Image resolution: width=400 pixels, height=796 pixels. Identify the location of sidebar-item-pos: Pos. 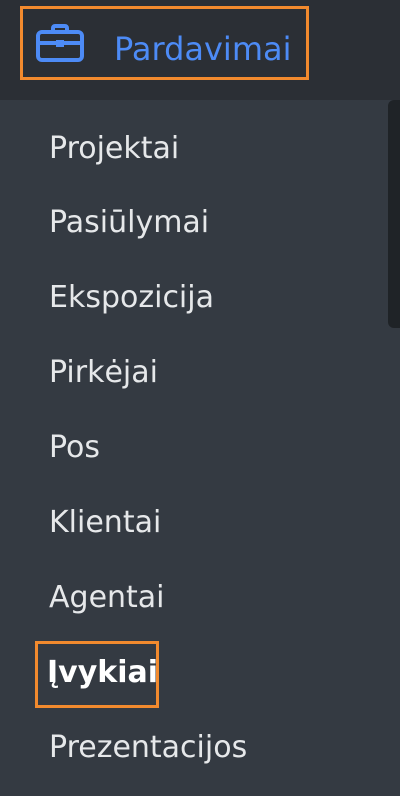
(74, 448).